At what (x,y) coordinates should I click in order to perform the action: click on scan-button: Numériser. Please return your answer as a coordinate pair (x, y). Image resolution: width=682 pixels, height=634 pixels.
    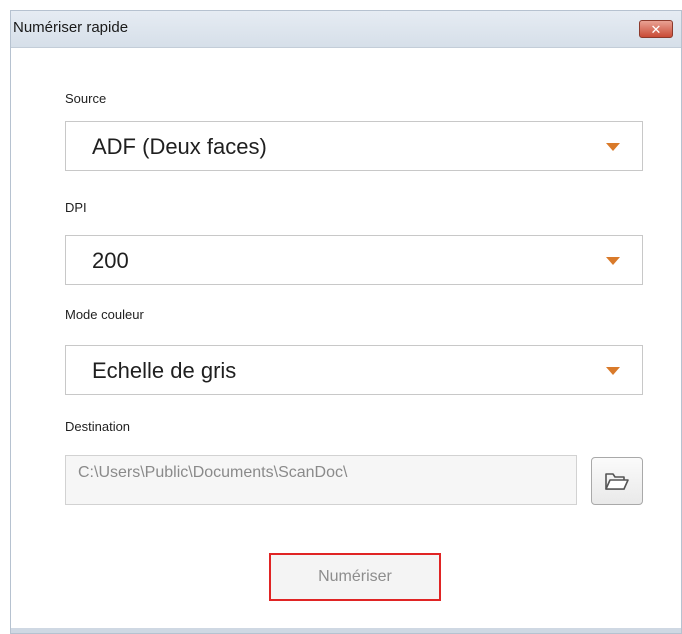
    Looking at the image, I should click on (355, 577).